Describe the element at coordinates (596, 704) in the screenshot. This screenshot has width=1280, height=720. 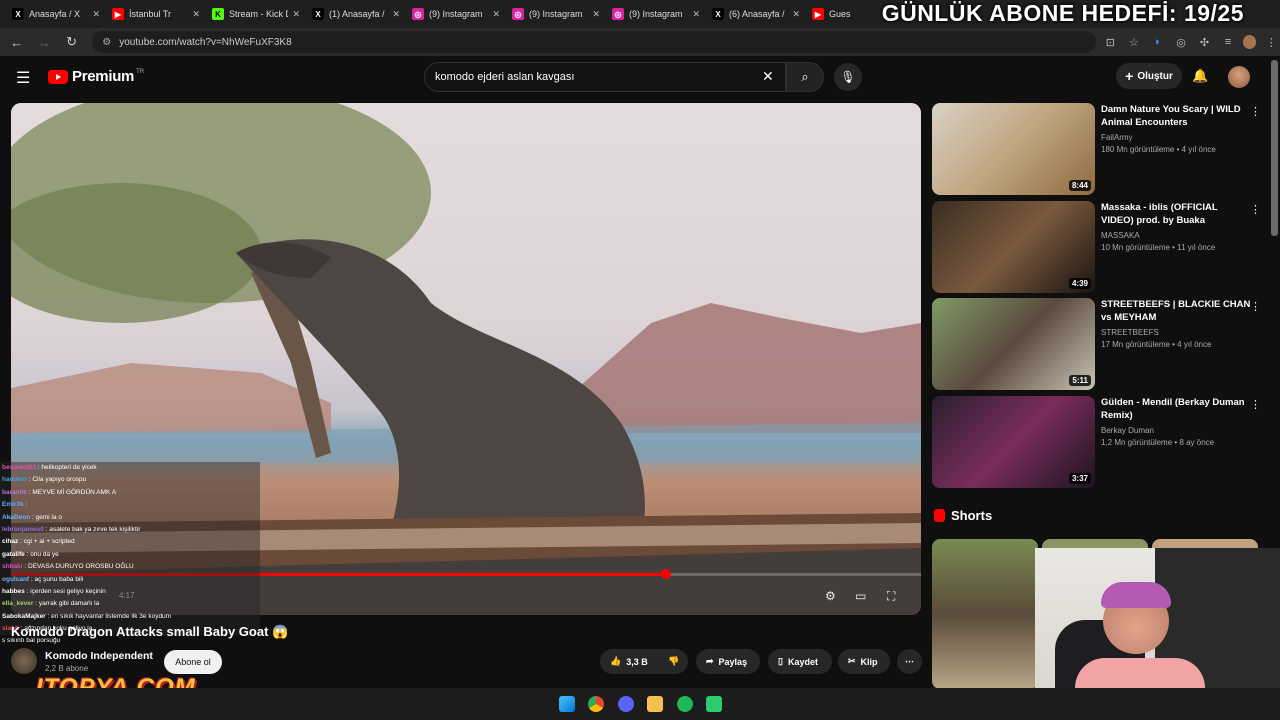
I see `chrome-icon` at that location.